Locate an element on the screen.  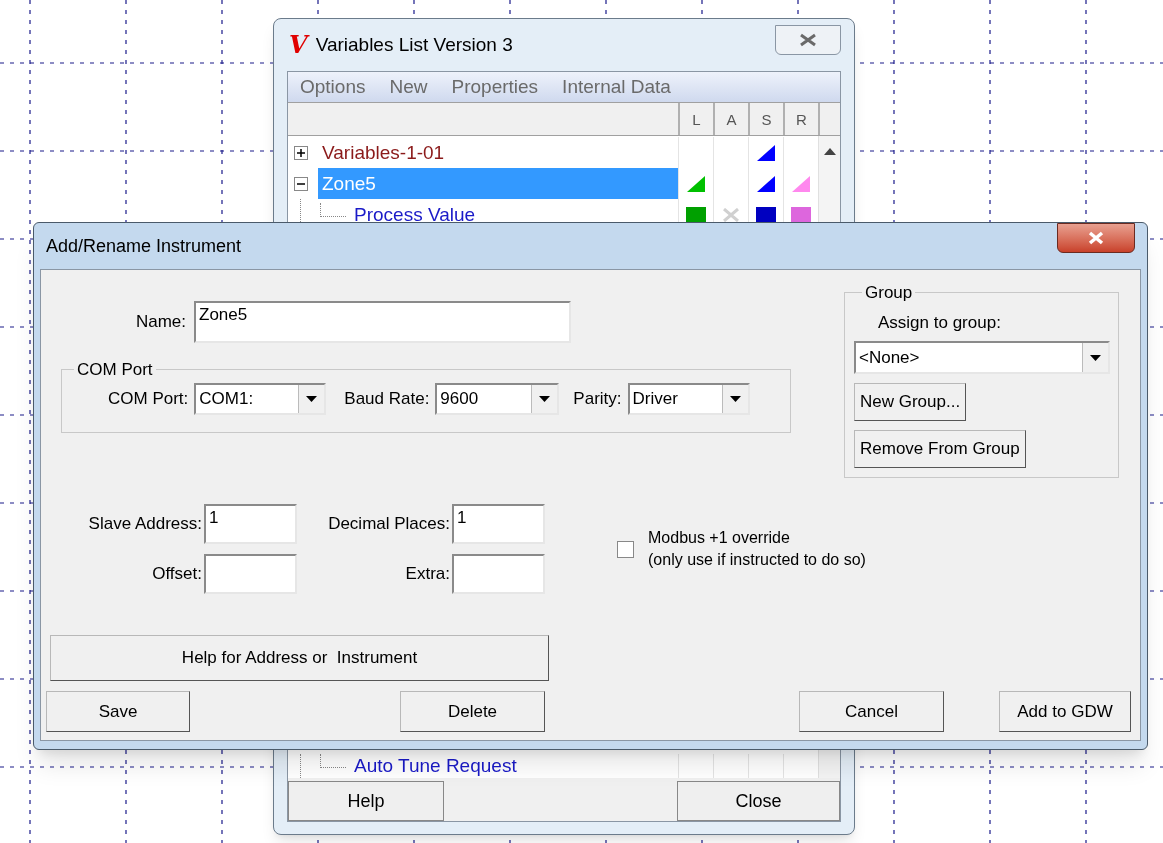
dialog-button: Save is located at coordinates (118, 711).